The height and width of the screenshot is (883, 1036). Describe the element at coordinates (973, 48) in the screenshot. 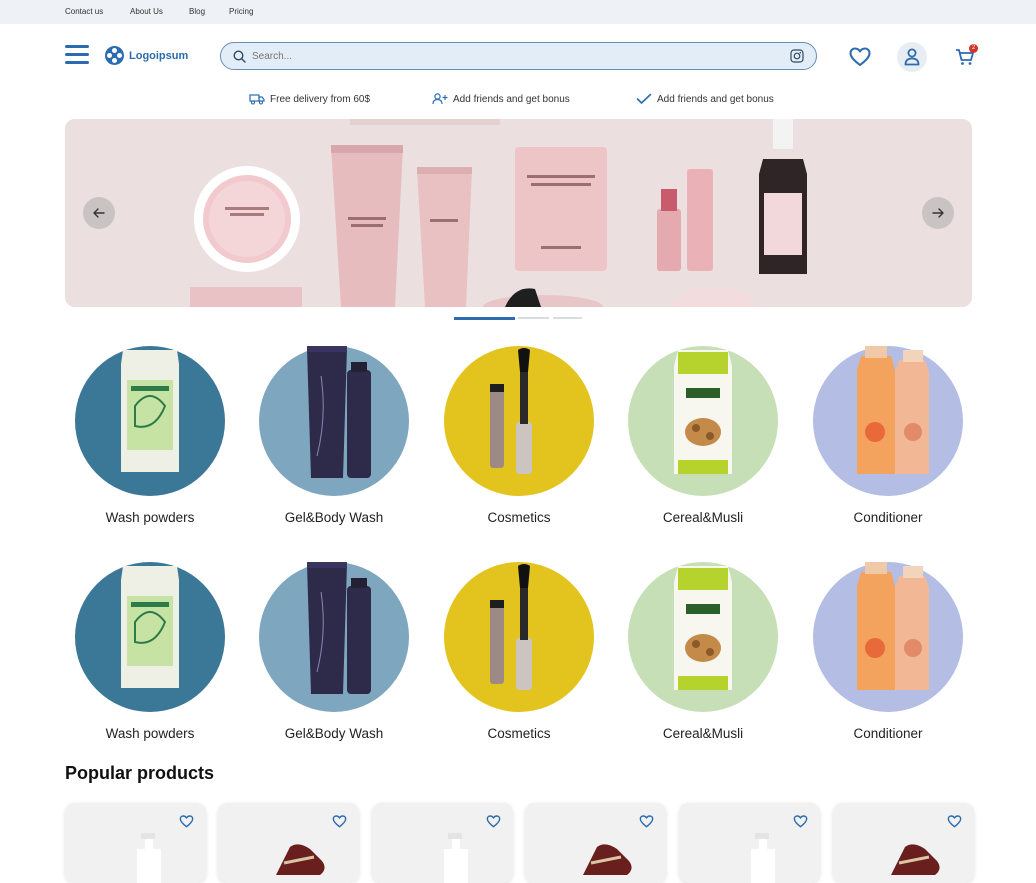

I see `cart-count-badge: 2` at that location.